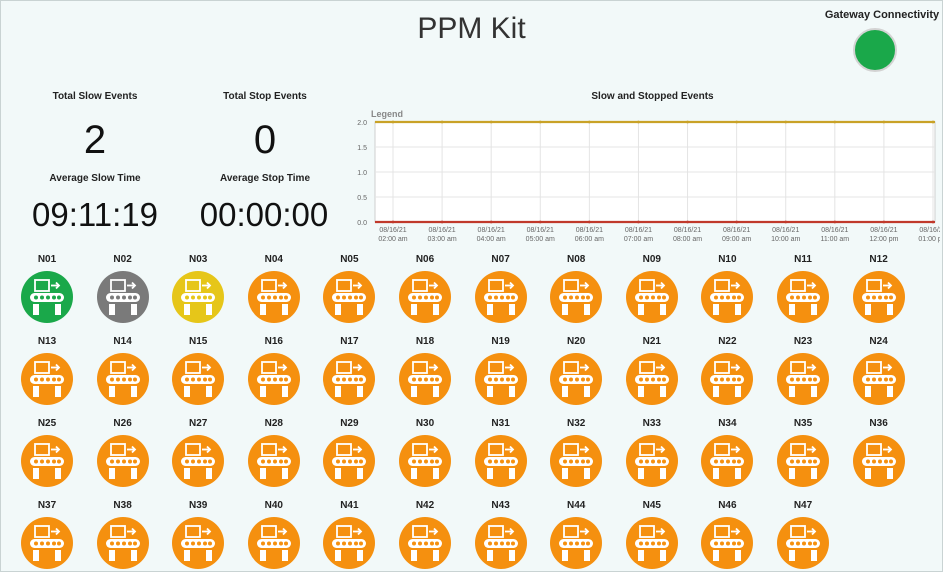  I want to click on node-n19: N19, so click(501, 370).